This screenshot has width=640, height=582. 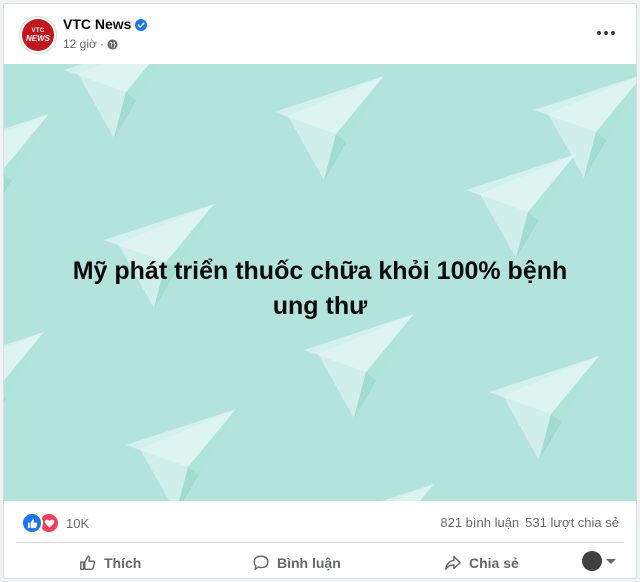 What do you see at coordinates (320, 271) in the screenshot?
I see `headline-line-1: Mỹ phát triển thuốc chữa khỏi 100% bệnh` at bounding box center [320, 271].